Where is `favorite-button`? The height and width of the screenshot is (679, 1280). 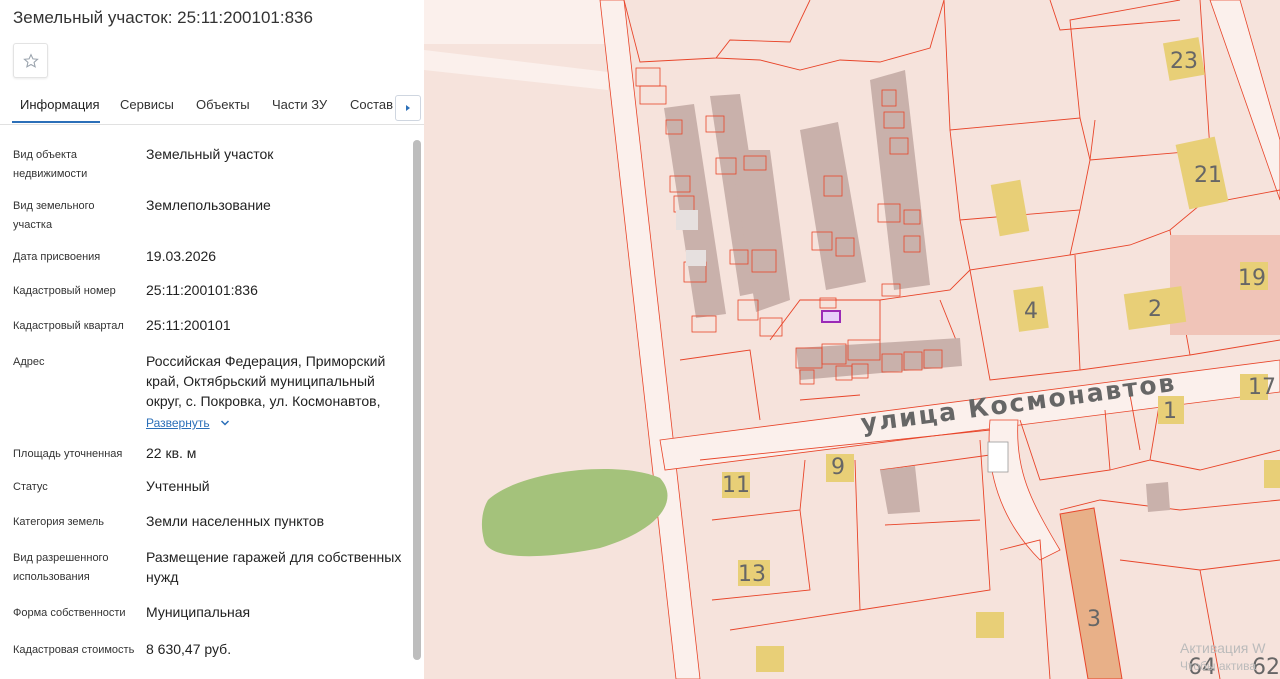
favorite-button is located at coordinates (30, 60).